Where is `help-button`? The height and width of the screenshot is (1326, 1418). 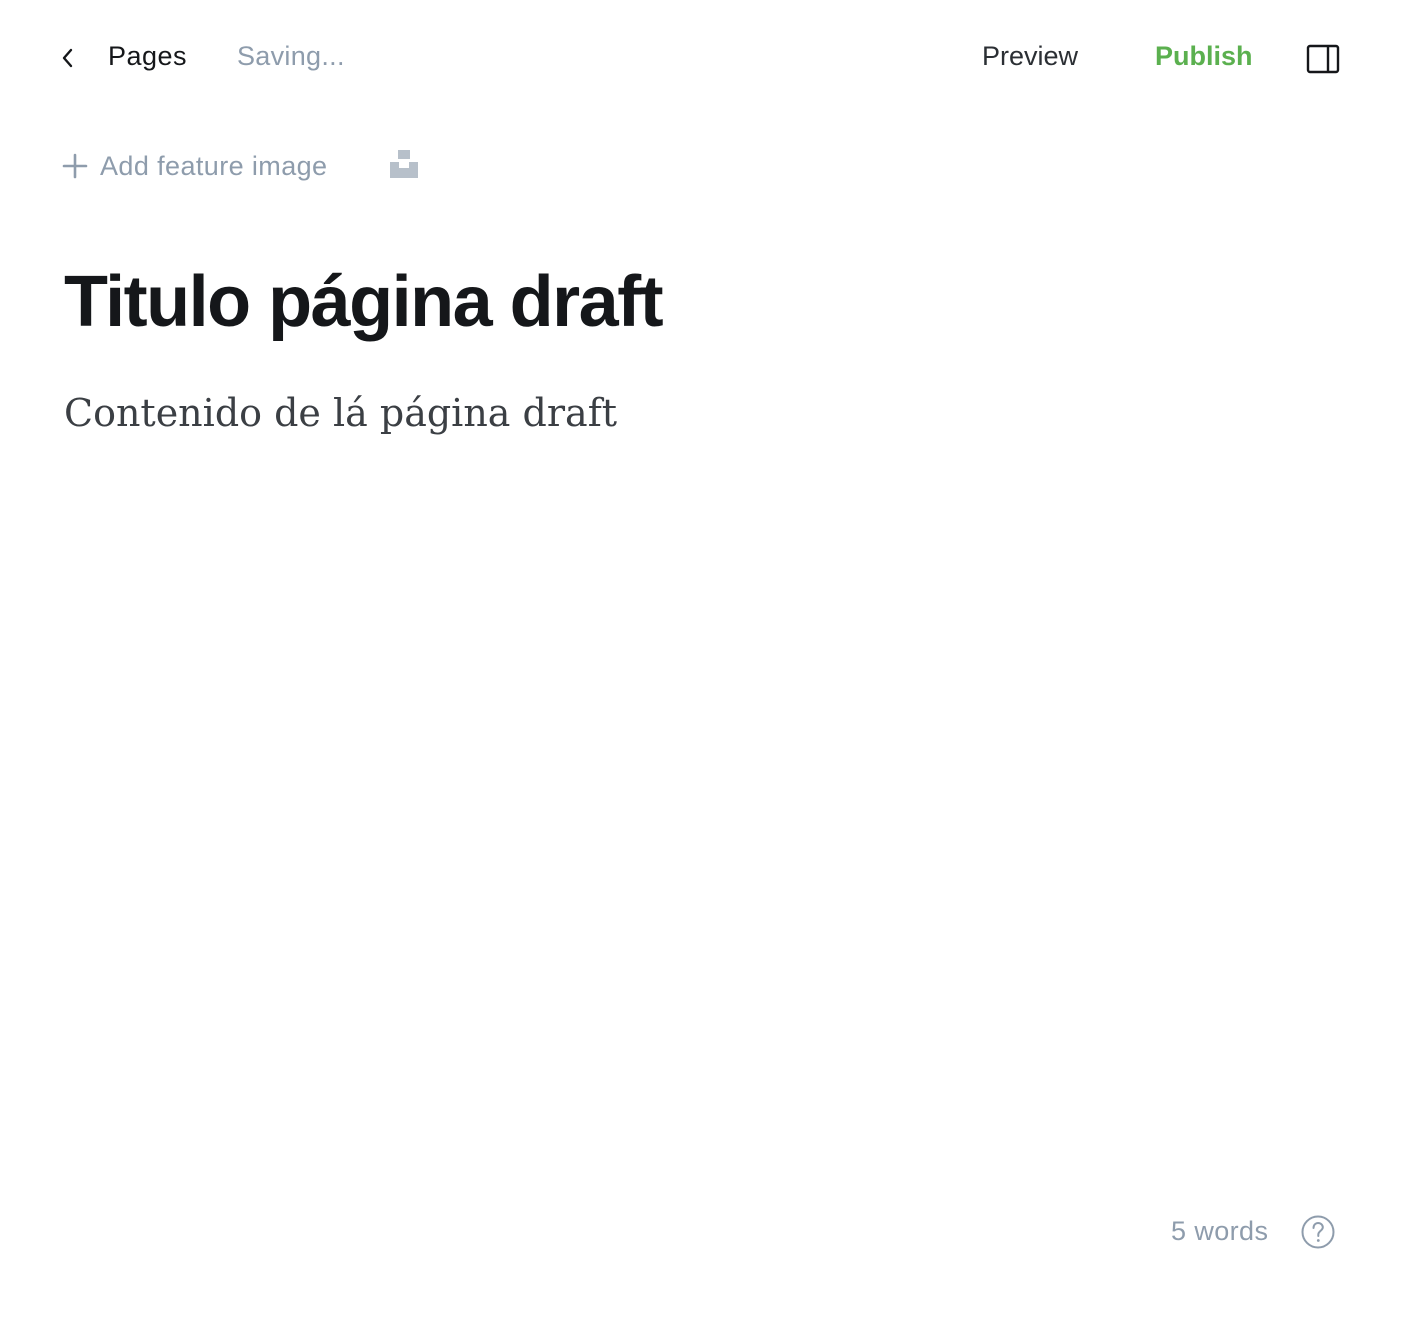 help-button is located at coordinates (1318, 1232).